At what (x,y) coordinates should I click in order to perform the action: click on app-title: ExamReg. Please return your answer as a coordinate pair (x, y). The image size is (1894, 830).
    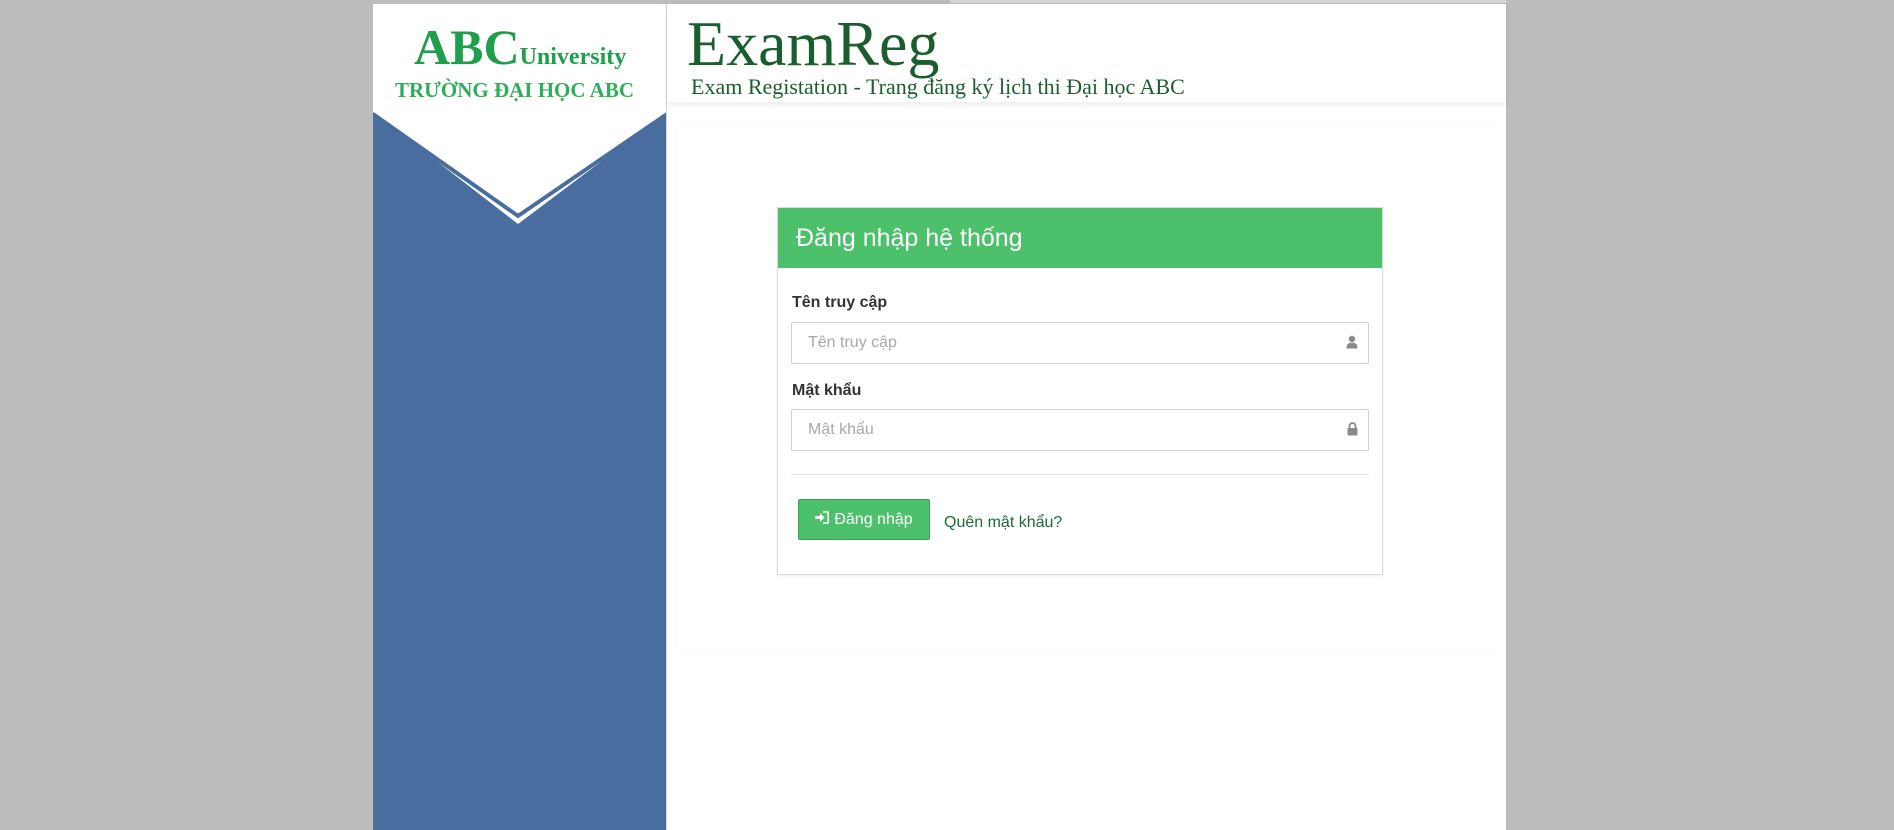
    Looking at the image, I should click on (813, 43).